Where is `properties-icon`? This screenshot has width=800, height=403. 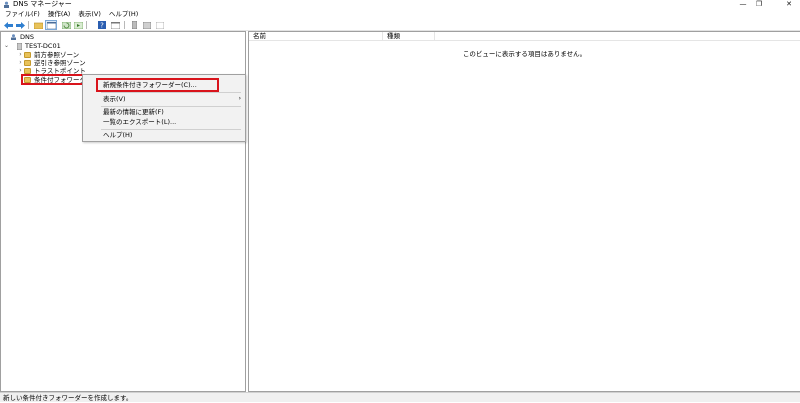 properties-icon is located at coordinates (115, 25).